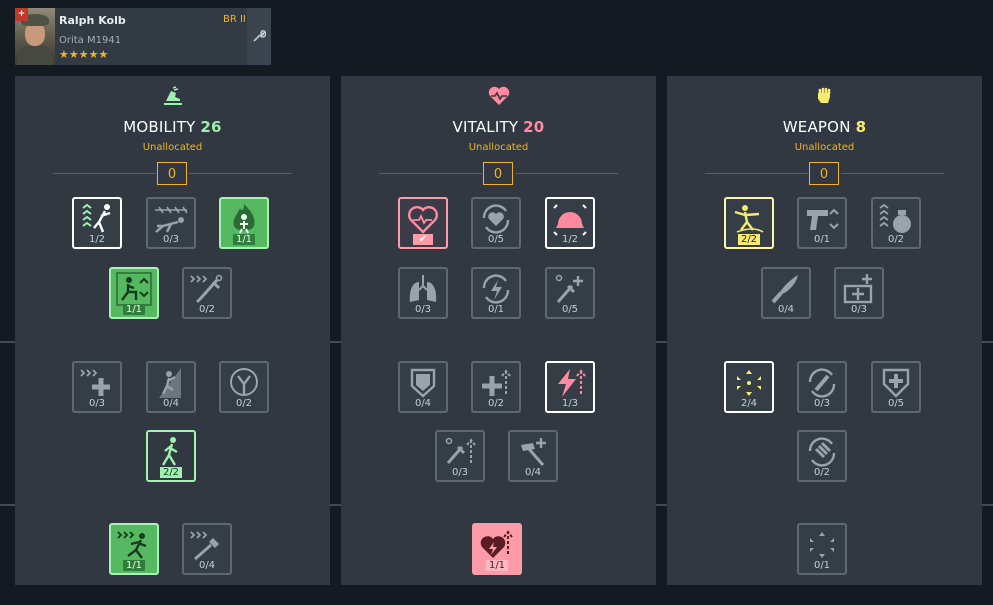  I want to click on soldier-name: Ralph Kolb, so click(92, 20).